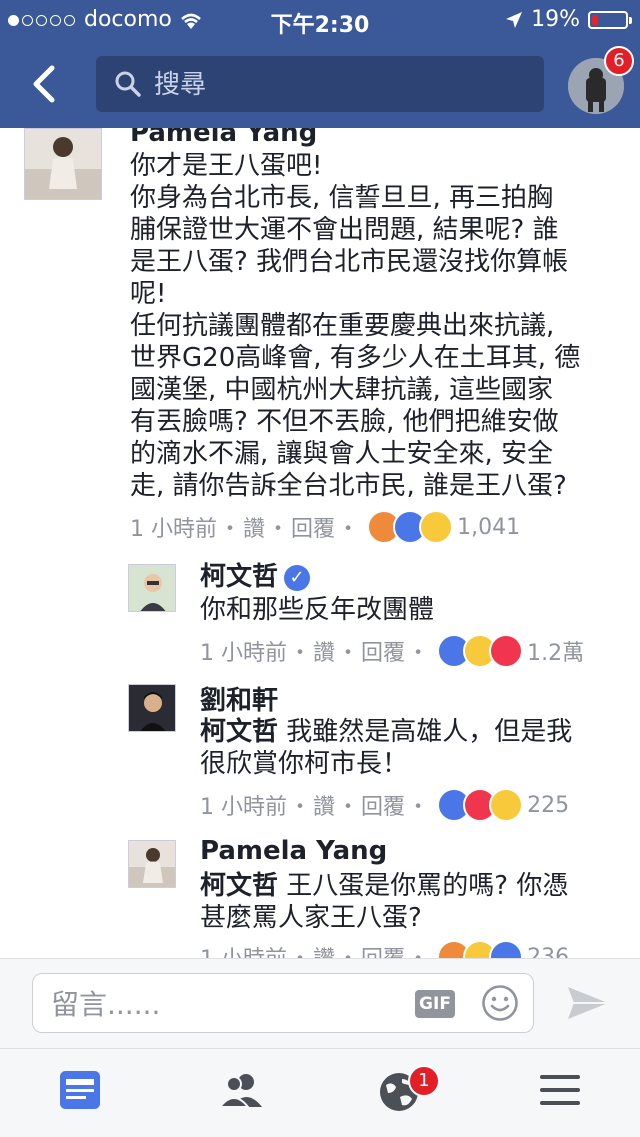 Image resolution: width=640 pixels, height=1137 pixels. I want to click on status-bar: docomo 下午2:30 19%, so click(320, 20).